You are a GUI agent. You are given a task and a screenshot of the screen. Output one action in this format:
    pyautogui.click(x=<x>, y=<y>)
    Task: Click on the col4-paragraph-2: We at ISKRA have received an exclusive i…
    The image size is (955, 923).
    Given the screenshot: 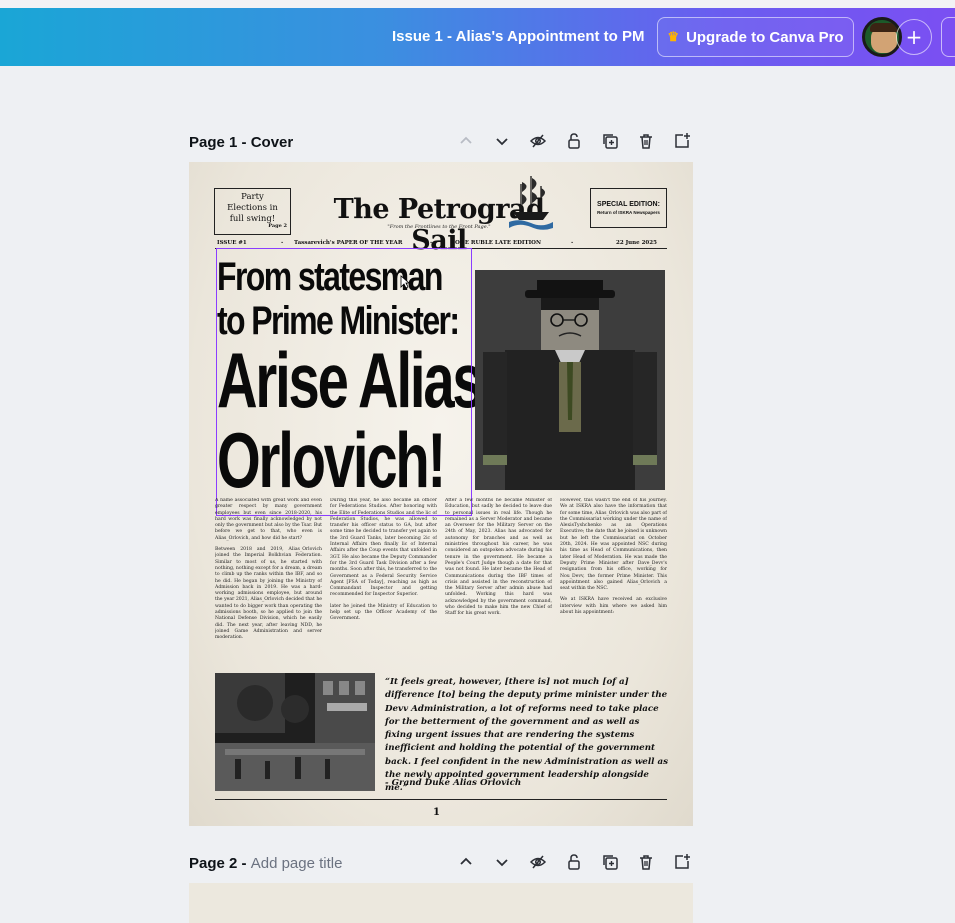 What is the action you would take?
    pyautogui.click(x=613, y=606)
    